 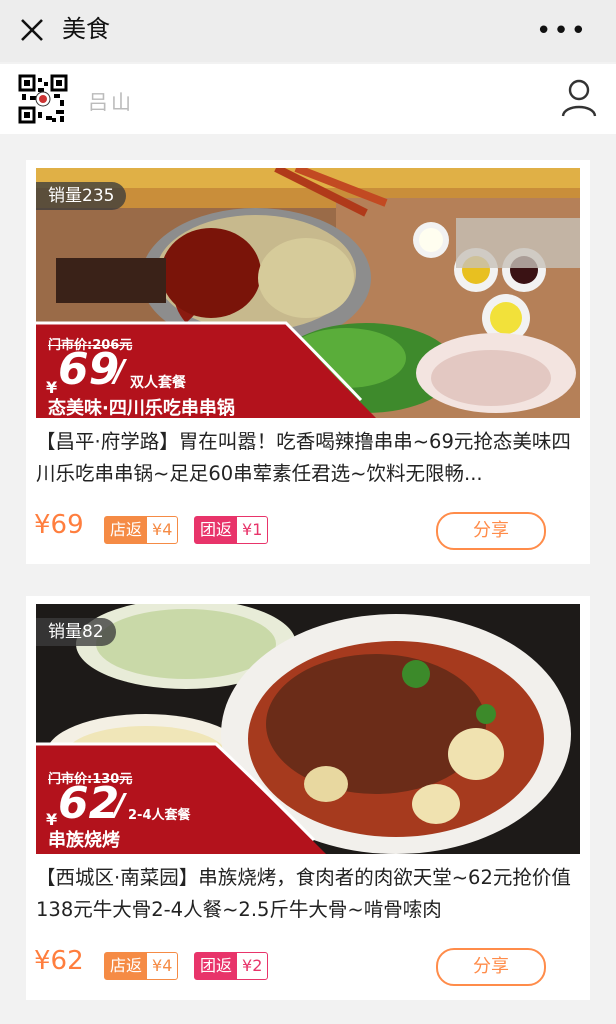 What do you see at coordinates (159, 815) in the screenshot?
I see `package-label: 2-4人套餐` at bounding box center [159, 815].